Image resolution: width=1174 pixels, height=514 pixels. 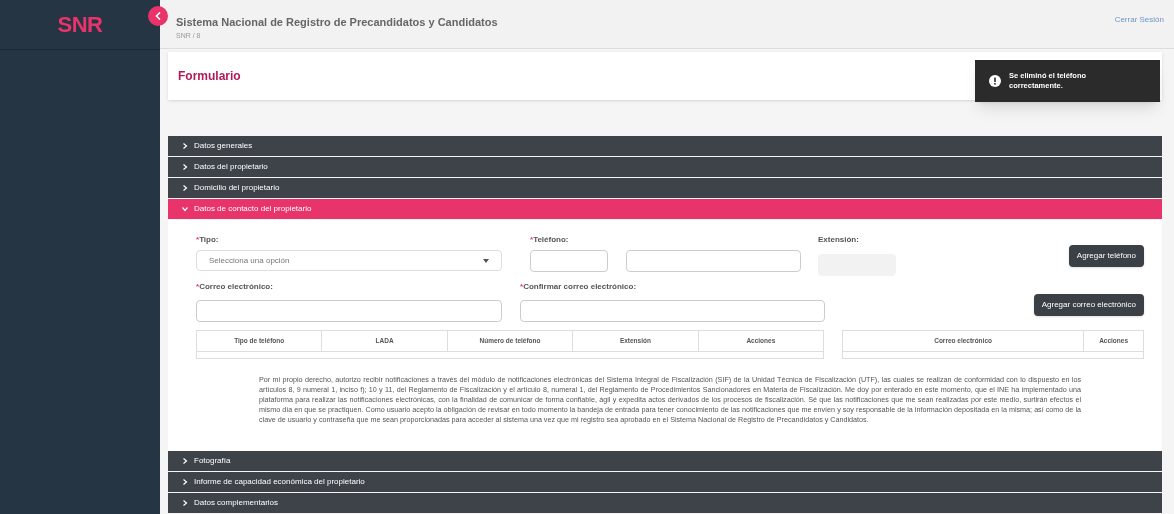 What do you see at coordinates (80, 25) in the screenshot?
I see `logo: SNR` at bounding box center [80, 25].